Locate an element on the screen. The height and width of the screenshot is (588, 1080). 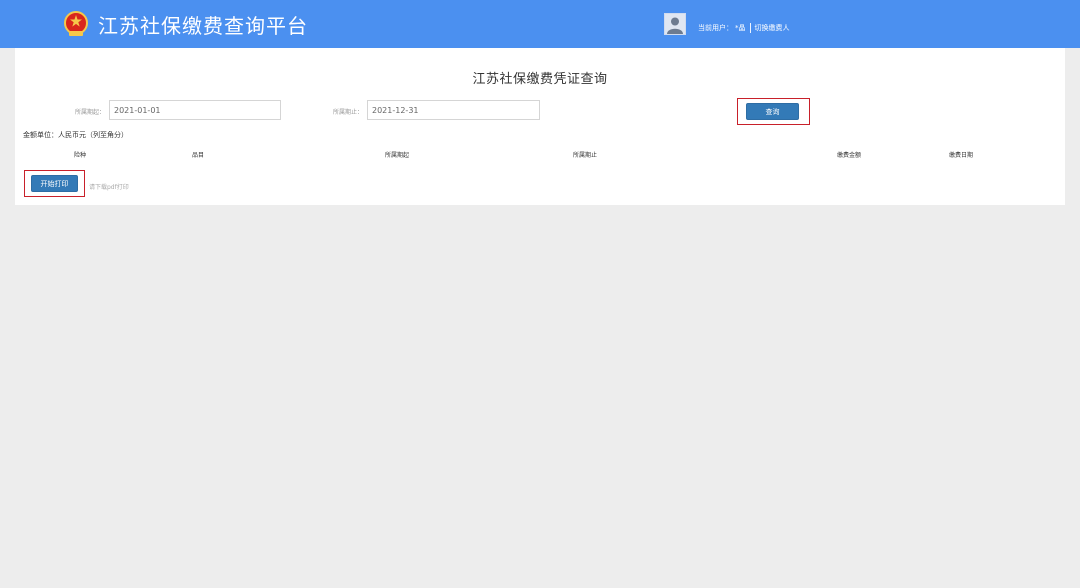
query-button: 查询 is located at coordinates (772, 111).